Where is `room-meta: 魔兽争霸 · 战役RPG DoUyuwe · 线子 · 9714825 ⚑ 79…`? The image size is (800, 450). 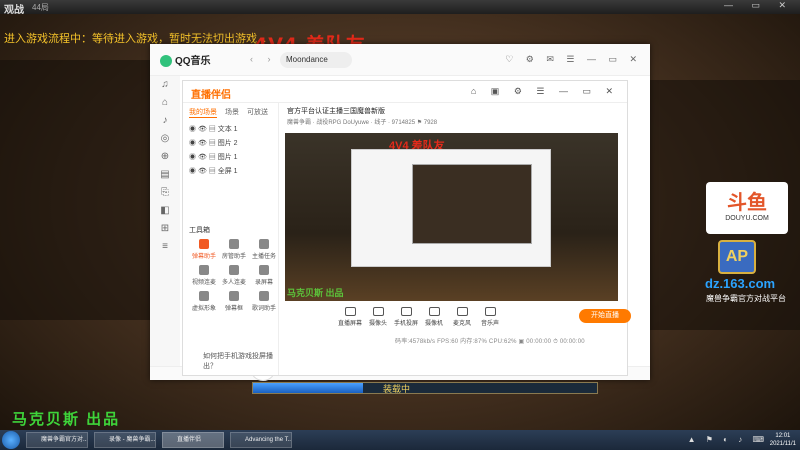 room-meta: 魔兽争霸 · 战役RPG DoUyuwe · 线子 · 9714825 ⚑ 79… is located at coordinates (362, 123).